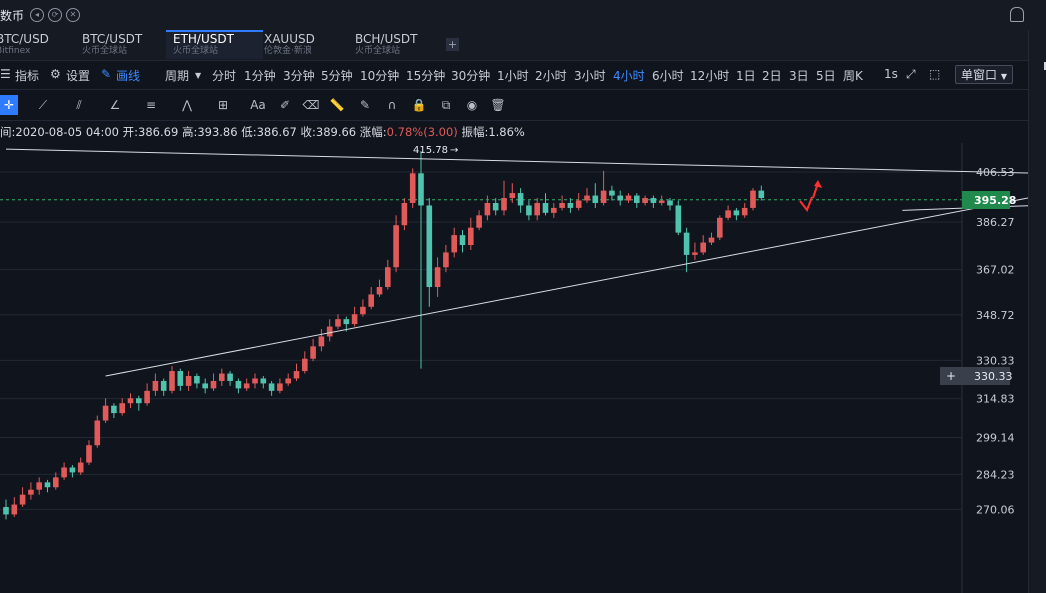 The width and height of the screenshot is (1046, 593). What do you see at coordinates (709, 75) in the screenshot?
I see `interval-12h: 12小时` at bounding box center [709, 75].